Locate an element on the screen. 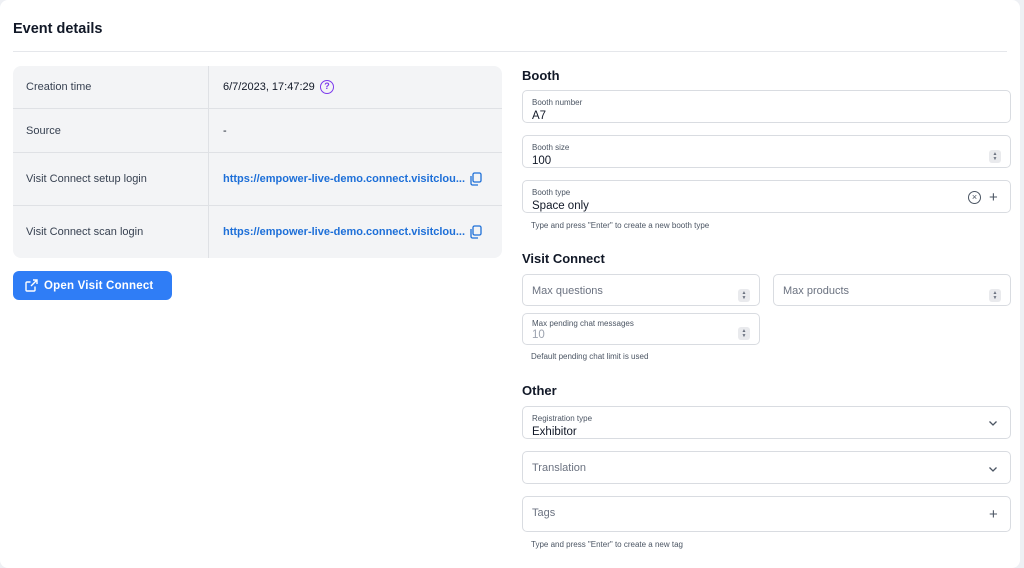 The height and width of the screenshot is (568, 1024). booth-number-field: Booth number A7 is located at coordinates (766, 106).